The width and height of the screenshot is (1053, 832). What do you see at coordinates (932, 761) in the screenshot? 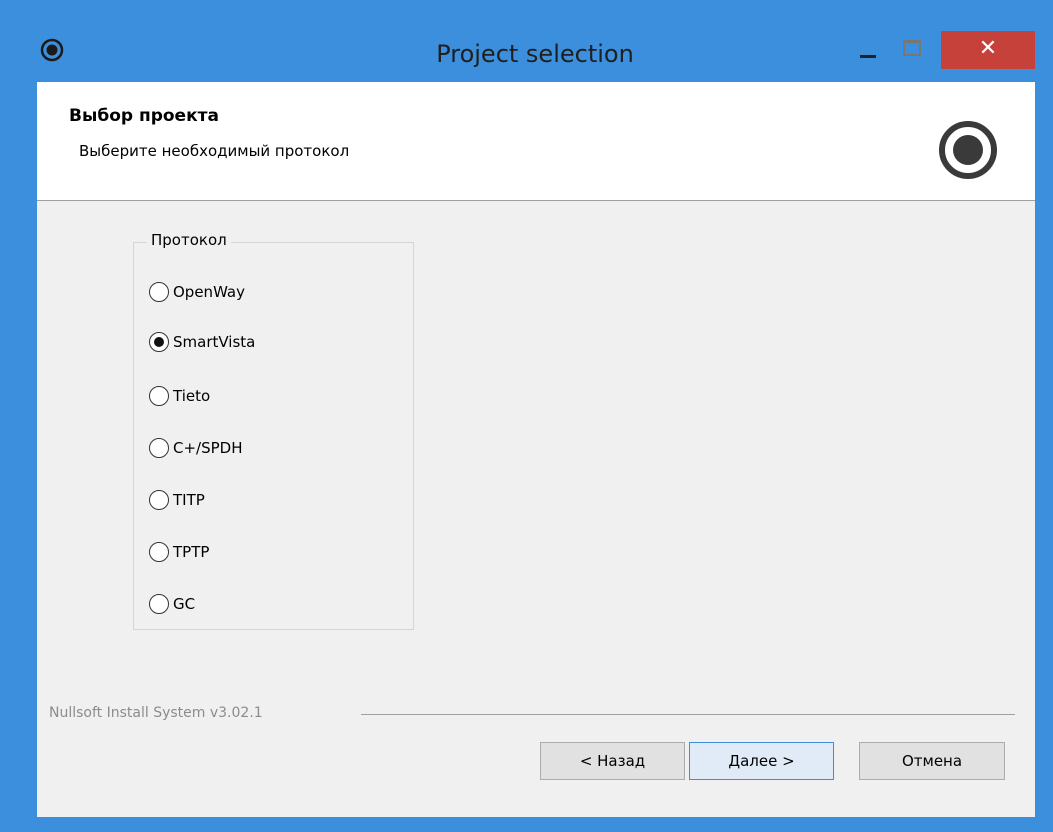
I see `cancel-button: Отмена` at bounding box center [932, 761].